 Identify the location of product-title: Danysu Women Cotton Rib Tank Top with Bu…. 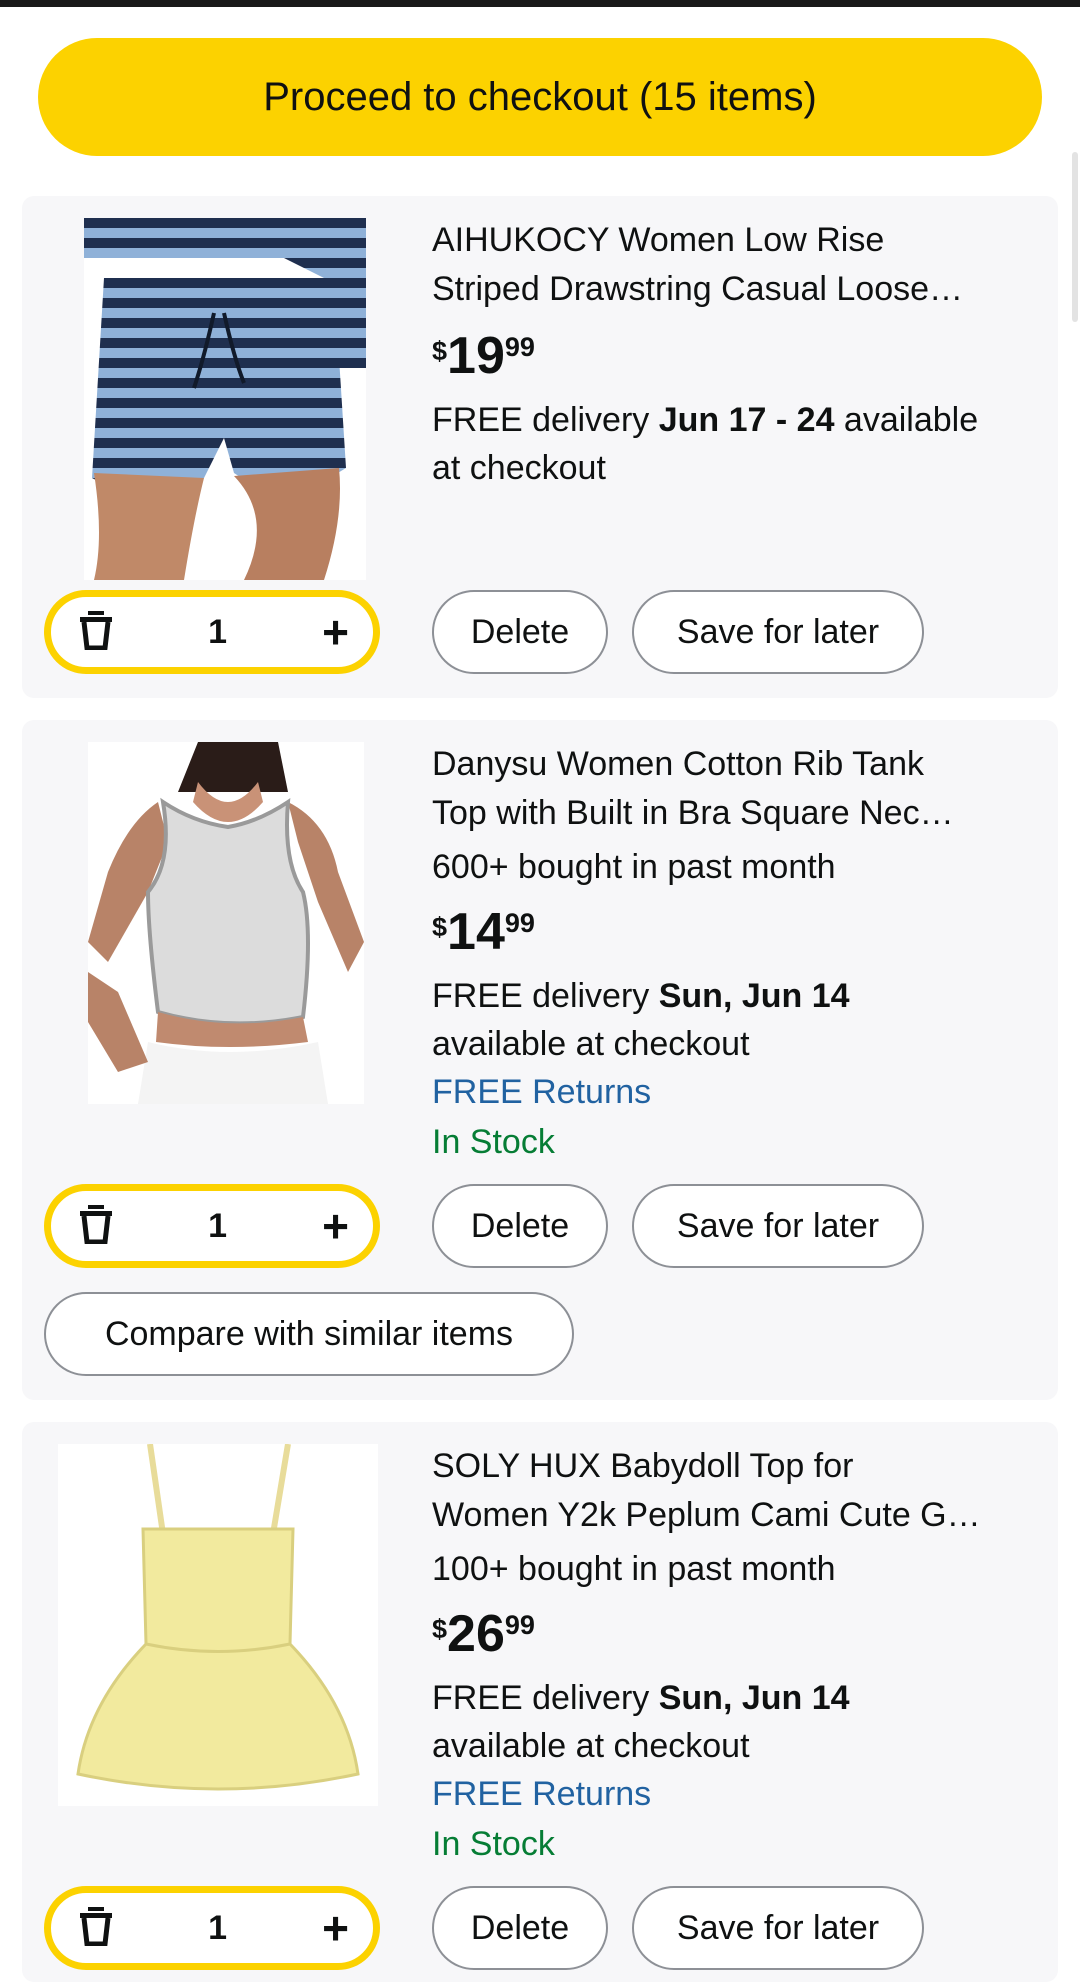
(735, 789).